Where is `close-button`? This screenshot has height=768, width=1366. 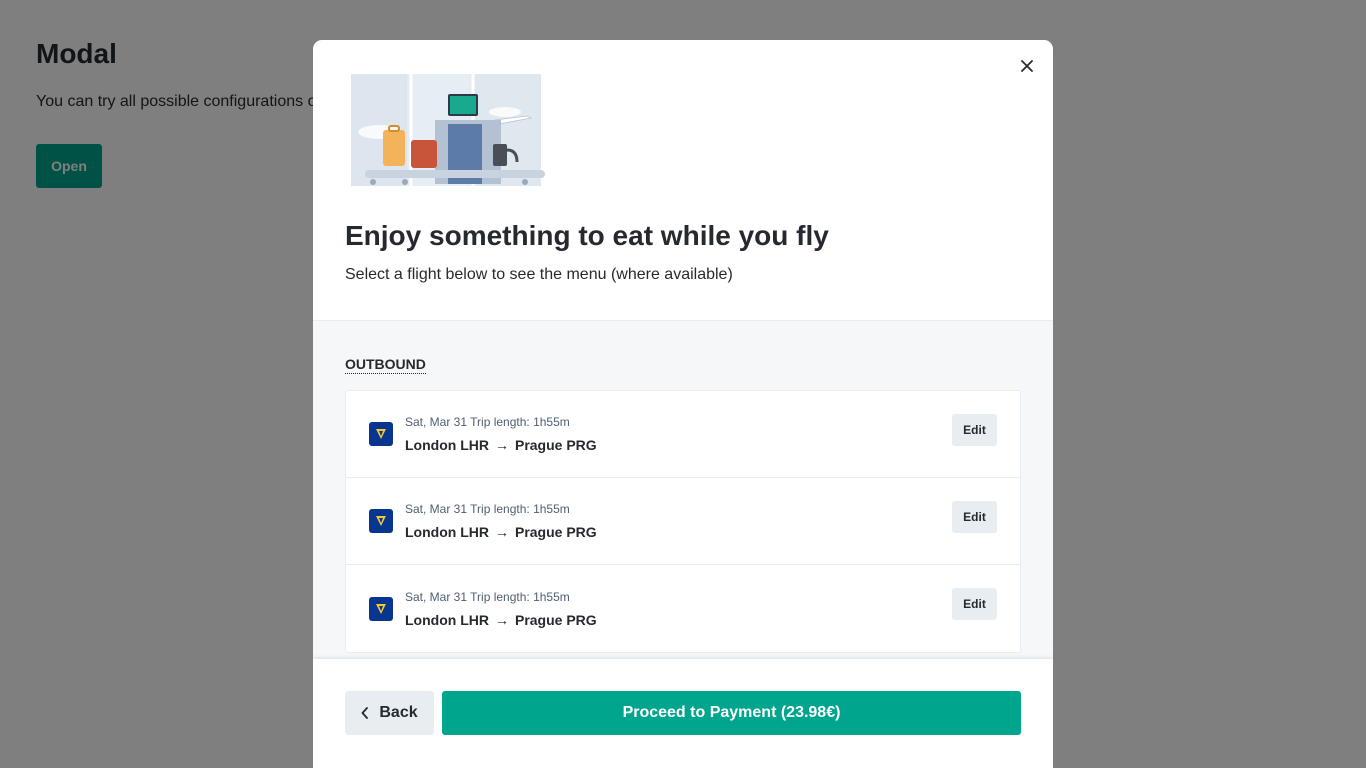 close-button is located at coordinates (1027, 66).